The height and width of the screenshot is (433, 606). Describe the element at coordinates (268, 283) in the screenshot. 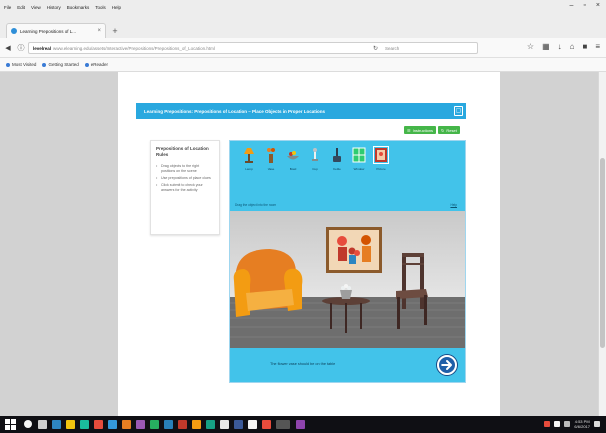

I see `armchair` at that location.